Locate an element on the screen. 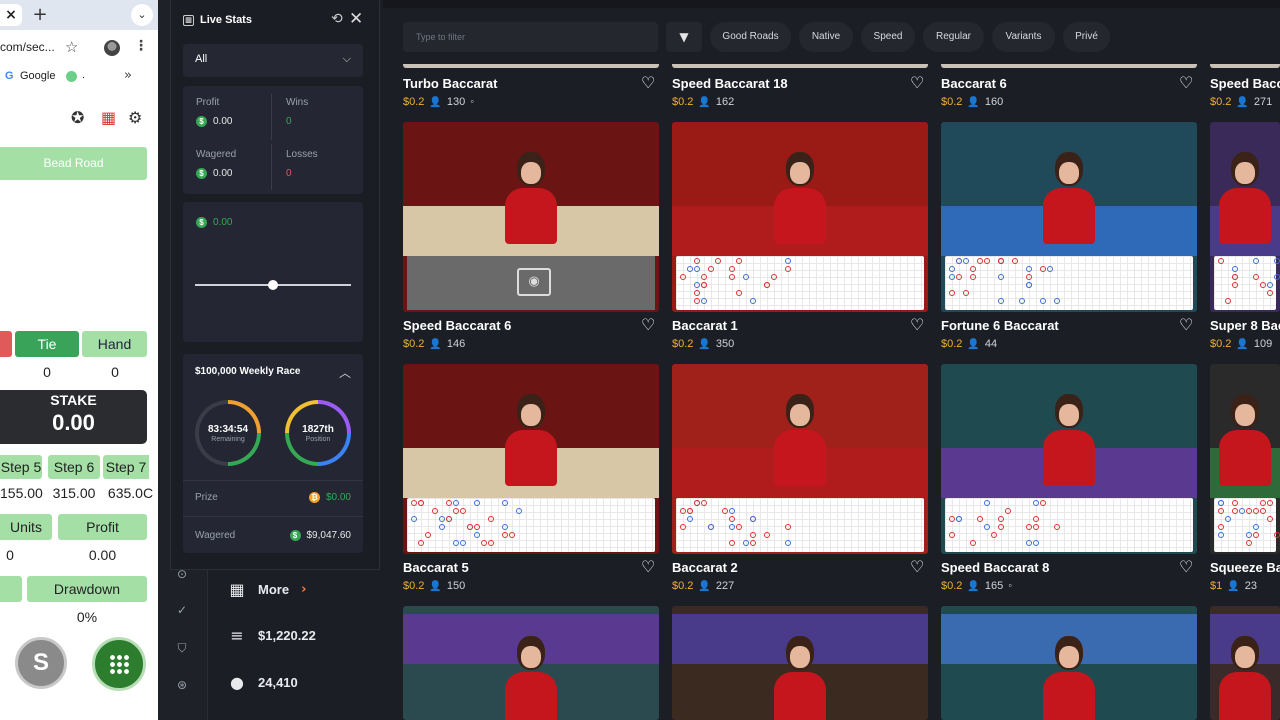 The width and height of the screenshot is (1280, 720). game-5-thumbnail is located at coordinates (800, 459).